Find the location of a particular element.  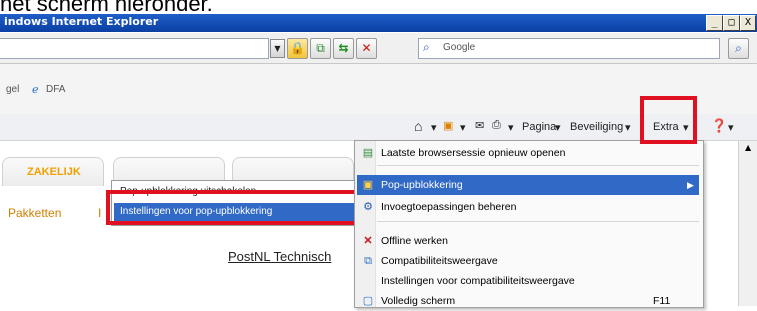

full-screen-shortcut: F11 is located at coordinates (662, 301).